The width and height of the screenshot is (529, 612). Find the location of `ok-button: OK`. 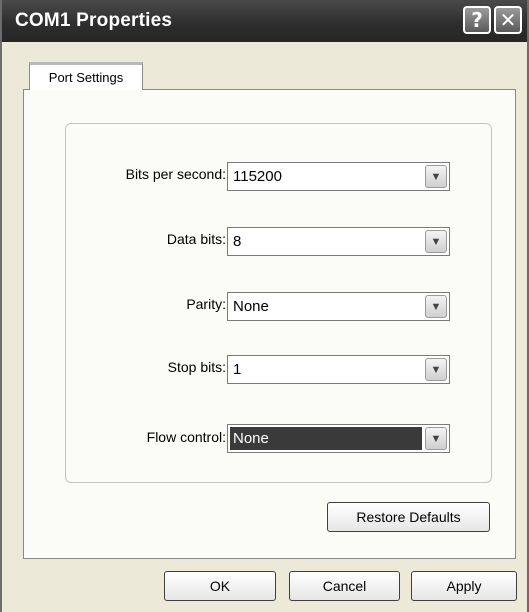

ok-button: OK is located at coordinates (220, 586).